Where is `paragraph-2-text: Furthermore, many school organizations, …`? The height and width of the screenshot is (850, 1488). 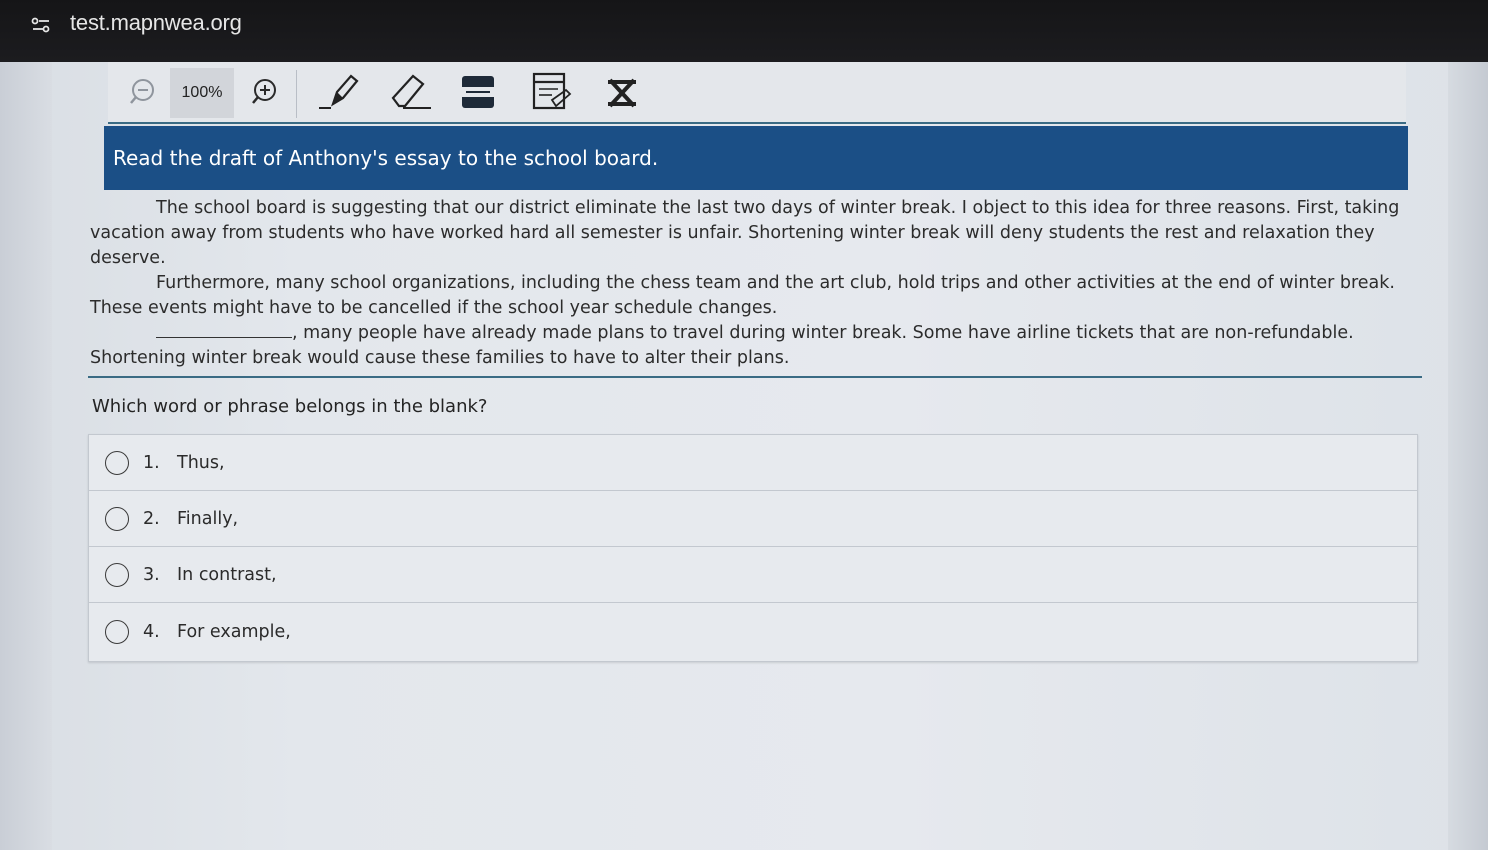
paragraph-2-text: Furthermore, many school organizations, … is located at coordinates (742, 295).